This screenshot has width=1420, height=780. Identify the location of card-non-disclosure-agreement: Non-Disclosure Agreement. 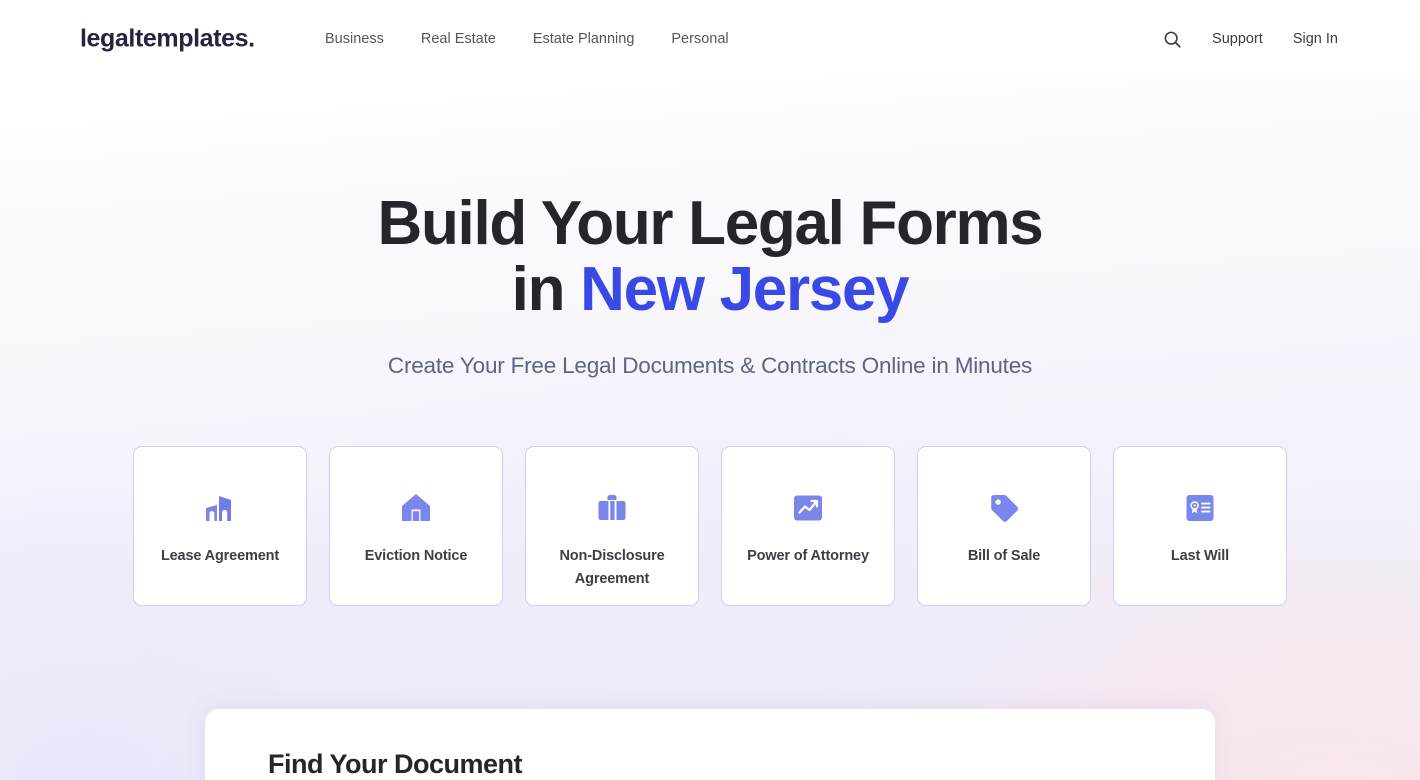
(612, 526).